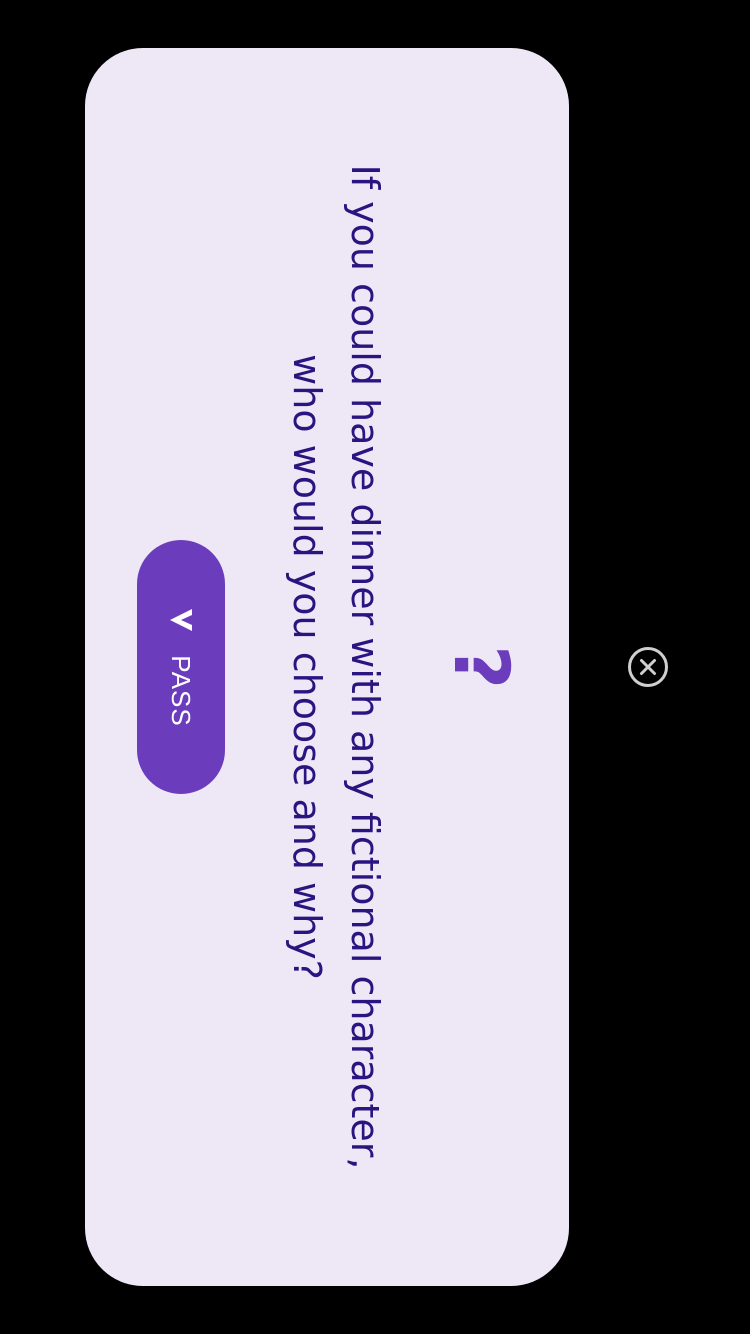  What do you see at coordinates (481, 667) in the screenshot?
I see `question-mark-icon: ?` at bounding box center [481, 667].